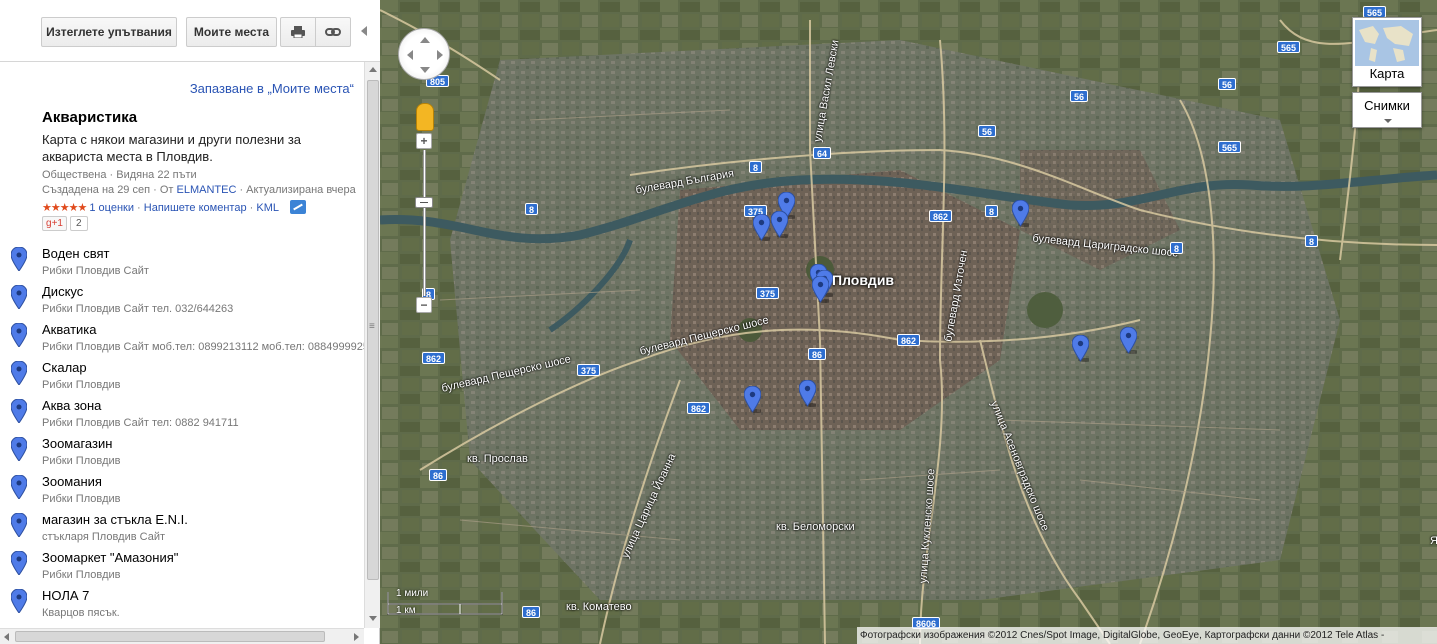  I want to click on print-button, so click(298, 32).